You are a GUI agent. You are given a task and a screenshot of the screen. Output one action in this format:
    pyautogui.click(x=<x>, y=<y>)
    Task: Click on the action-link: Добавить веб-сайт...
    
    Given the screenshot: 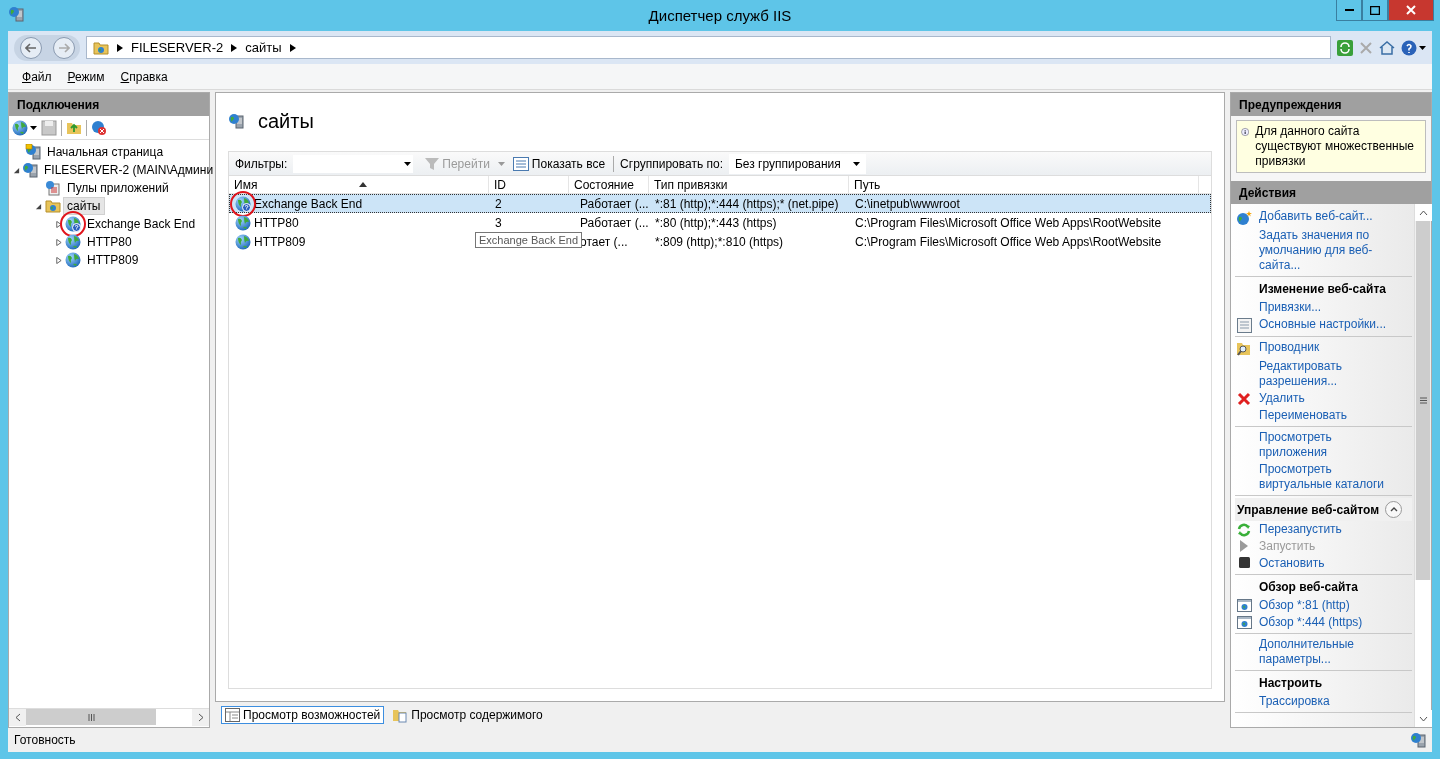 What is the action you would take?
    pyautogui.click(x=1329, y=216)
    